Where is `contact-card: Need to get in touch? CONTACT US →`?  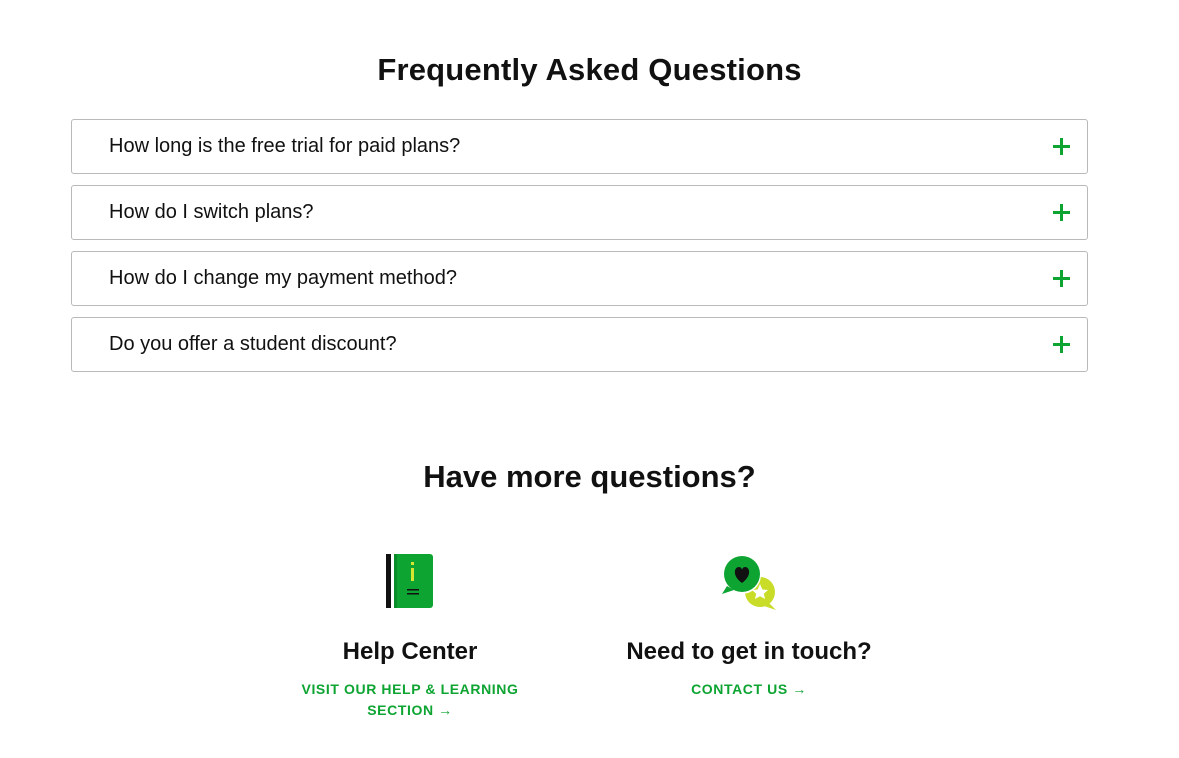
contact-card: Need to get in touch? CONTACT US → is located at coordinates (749, 626).